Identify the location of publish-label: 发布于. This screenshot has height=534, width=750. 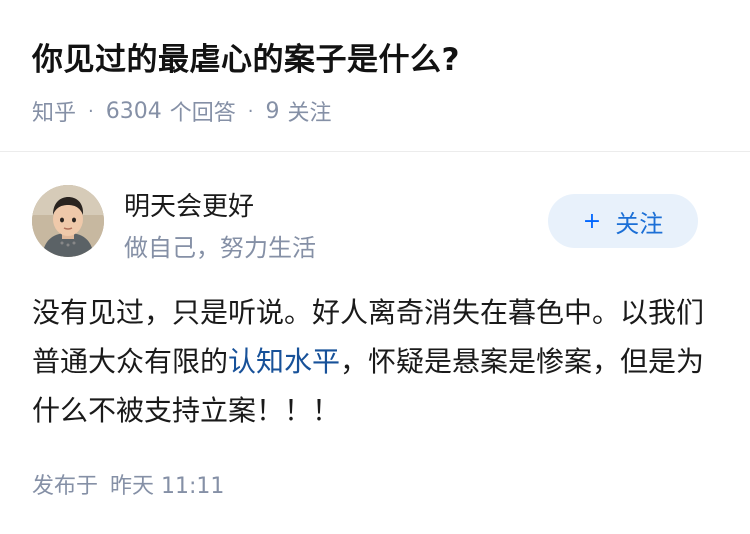
(65, 486).